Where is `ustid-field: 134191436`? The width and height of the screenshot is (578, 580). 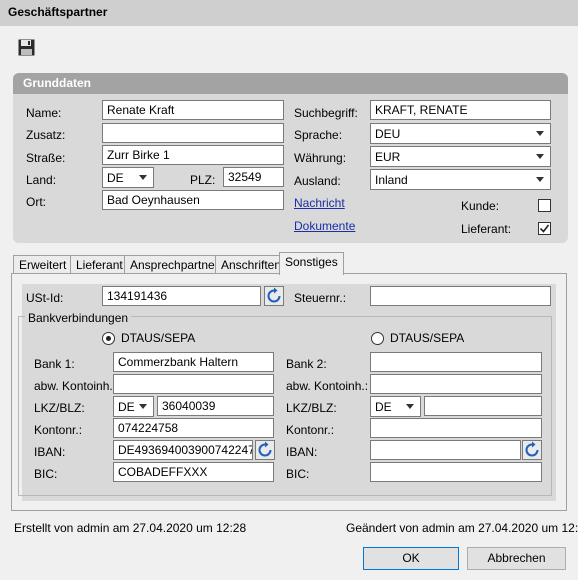 ustid-field: 134191436 is located at coordinates (181, 296).